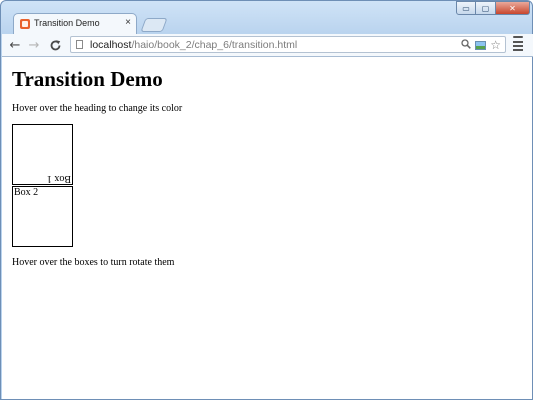  I want to click on magnifier-glyph, so click(466, 43).